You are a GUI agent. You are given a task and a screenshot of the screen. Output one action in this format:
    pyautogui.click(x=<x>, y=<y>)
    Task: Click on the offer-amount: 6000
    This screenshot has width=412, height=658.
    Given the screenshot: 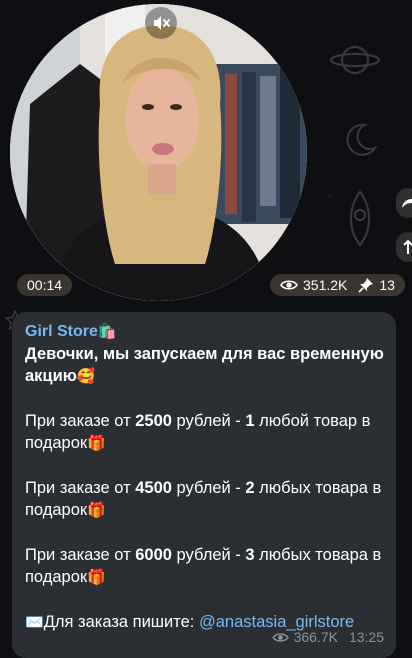 What is the action you would take?
    pyautogui.click(x=153, y=555)
    